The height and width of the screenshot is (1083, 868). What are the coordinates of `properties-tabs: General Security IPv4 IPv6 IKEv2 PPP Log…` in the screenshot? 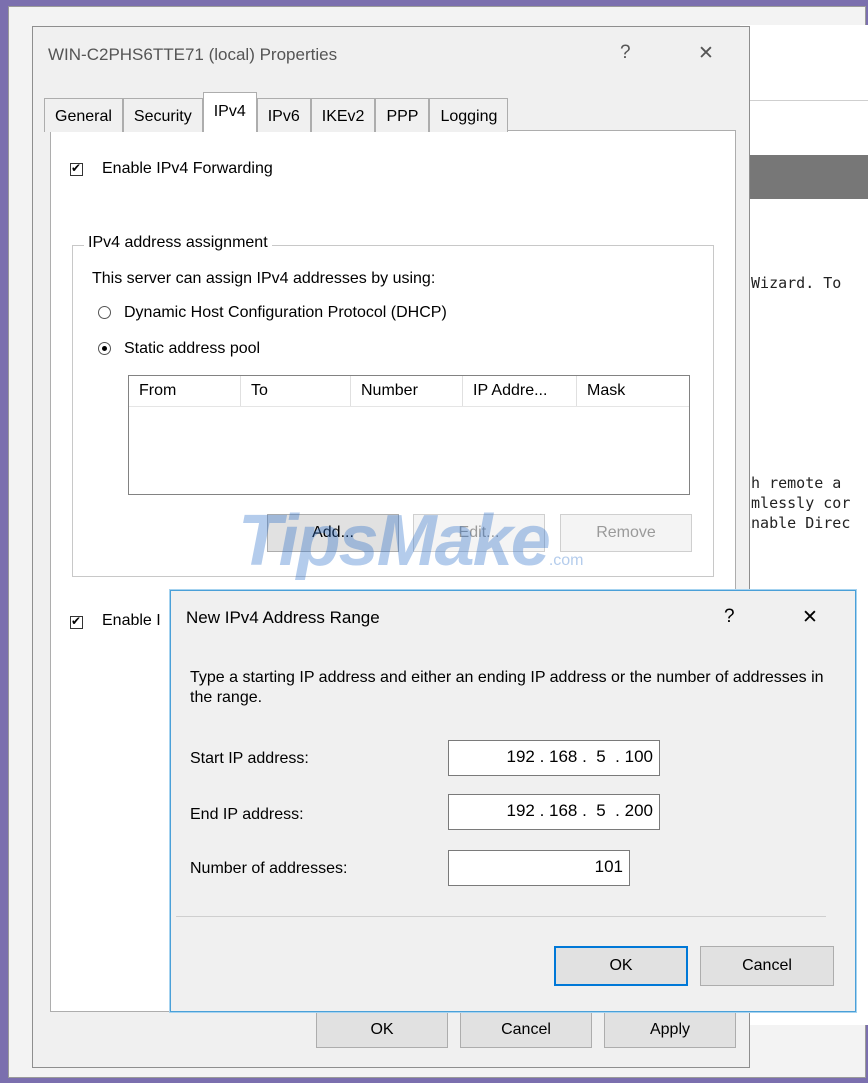 It's located at (276, 112).